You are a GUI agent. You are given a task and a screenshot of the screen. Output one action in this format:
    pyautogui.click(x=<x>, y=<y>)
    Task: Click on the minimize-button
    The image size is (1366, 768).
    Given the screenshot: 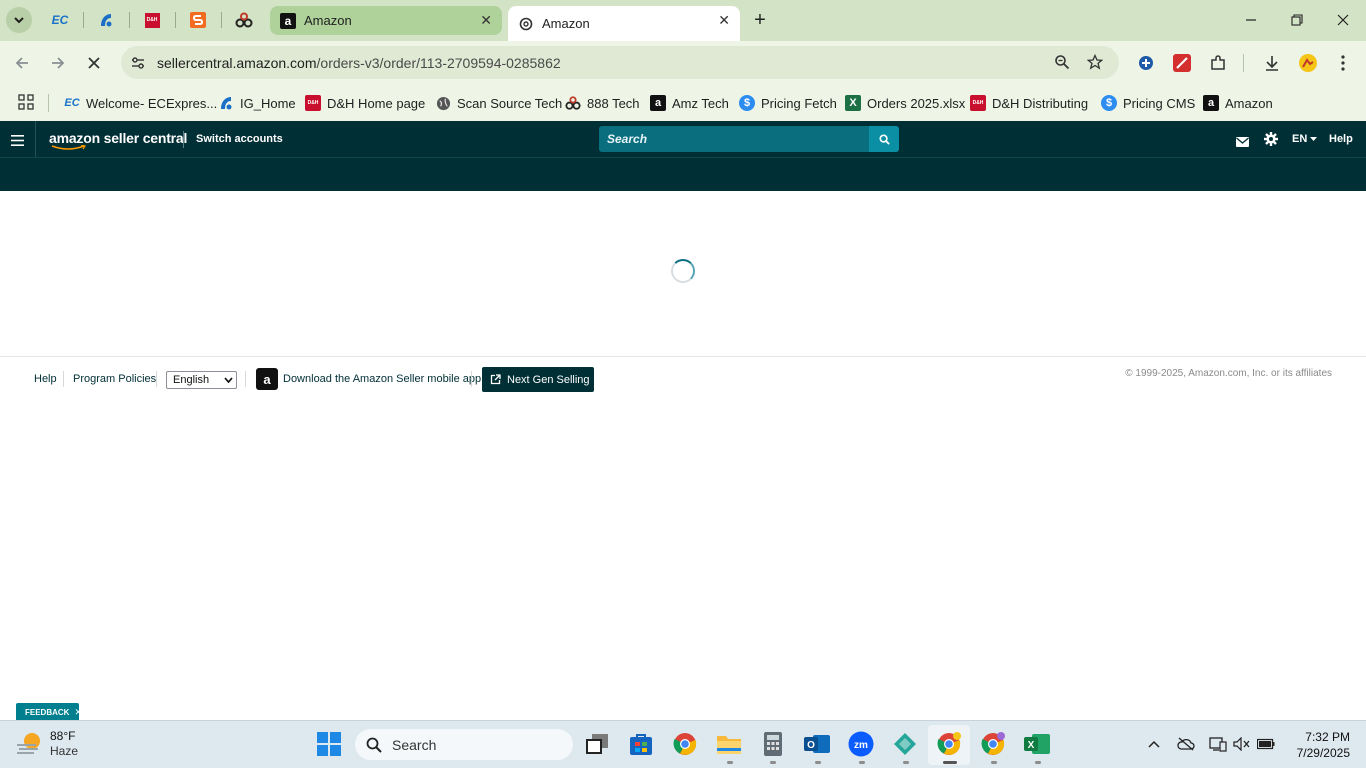 What is the action you would take?
    pyautogui.click(x=1251, y=20)
    